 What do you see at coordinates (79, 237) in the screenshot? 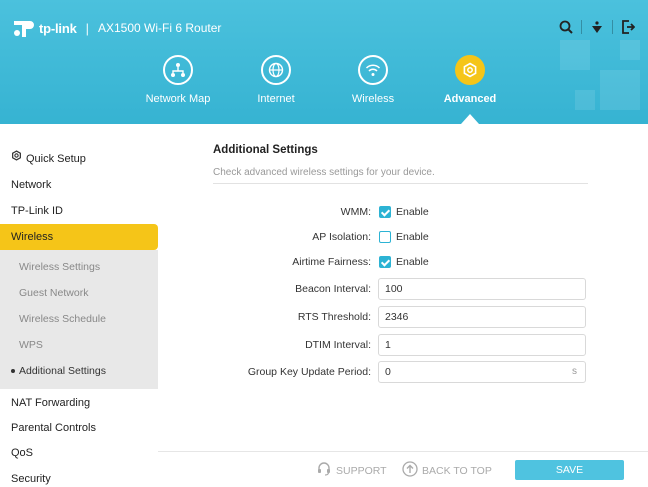
I see `sidebar-item-wireless: Wireless` at bounding box center [79, 237].